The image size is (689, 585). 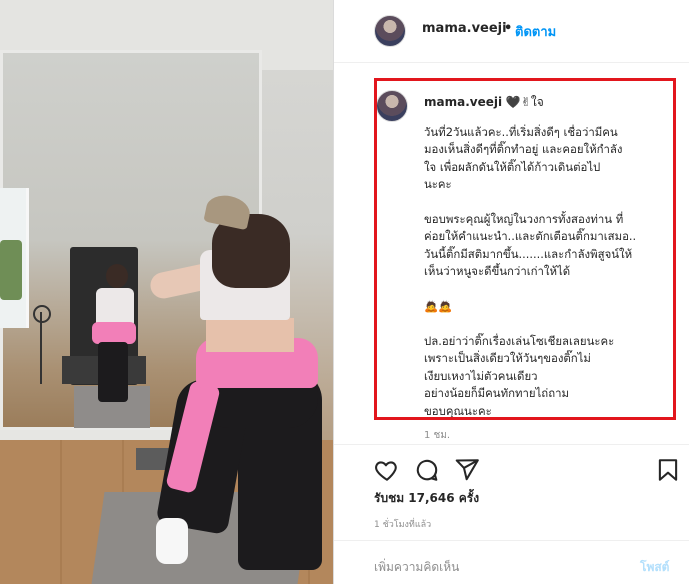 I want to click on post-header: mama.veeji • ติดตาม, so click(x=511, y=31).